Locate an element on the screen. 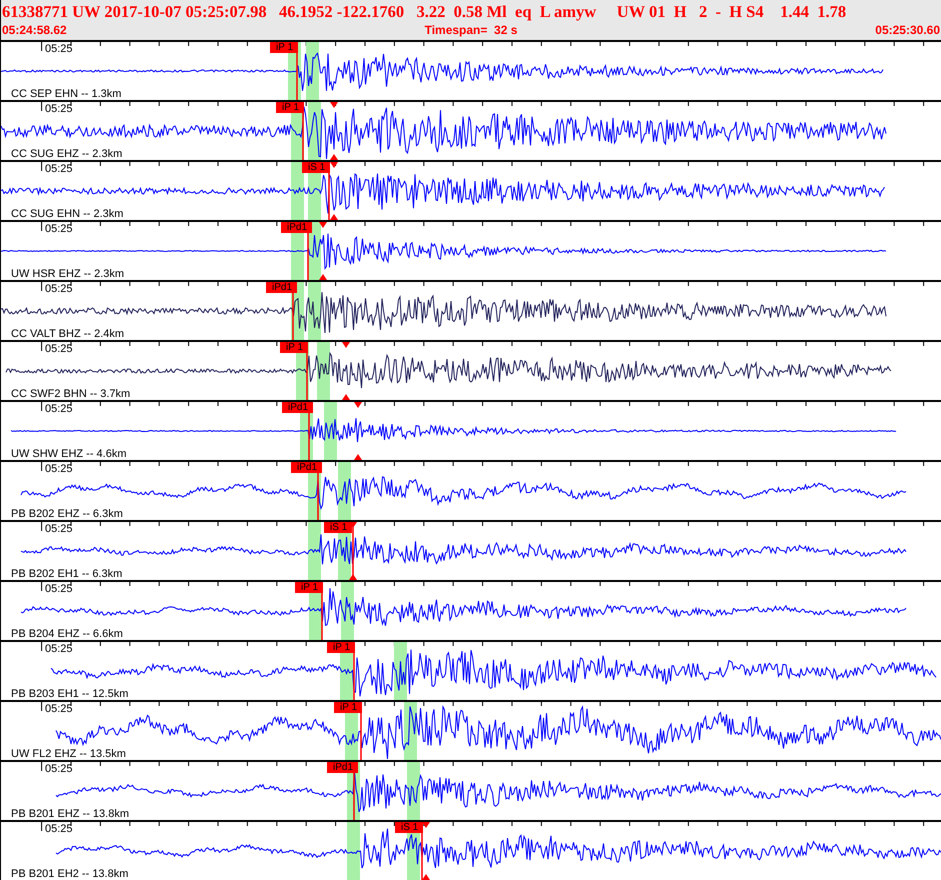 The height and width of the screenshot is (880, 941). station-label: CC SUG EHZ -- 2.3km is located at coordinates (66, 154).